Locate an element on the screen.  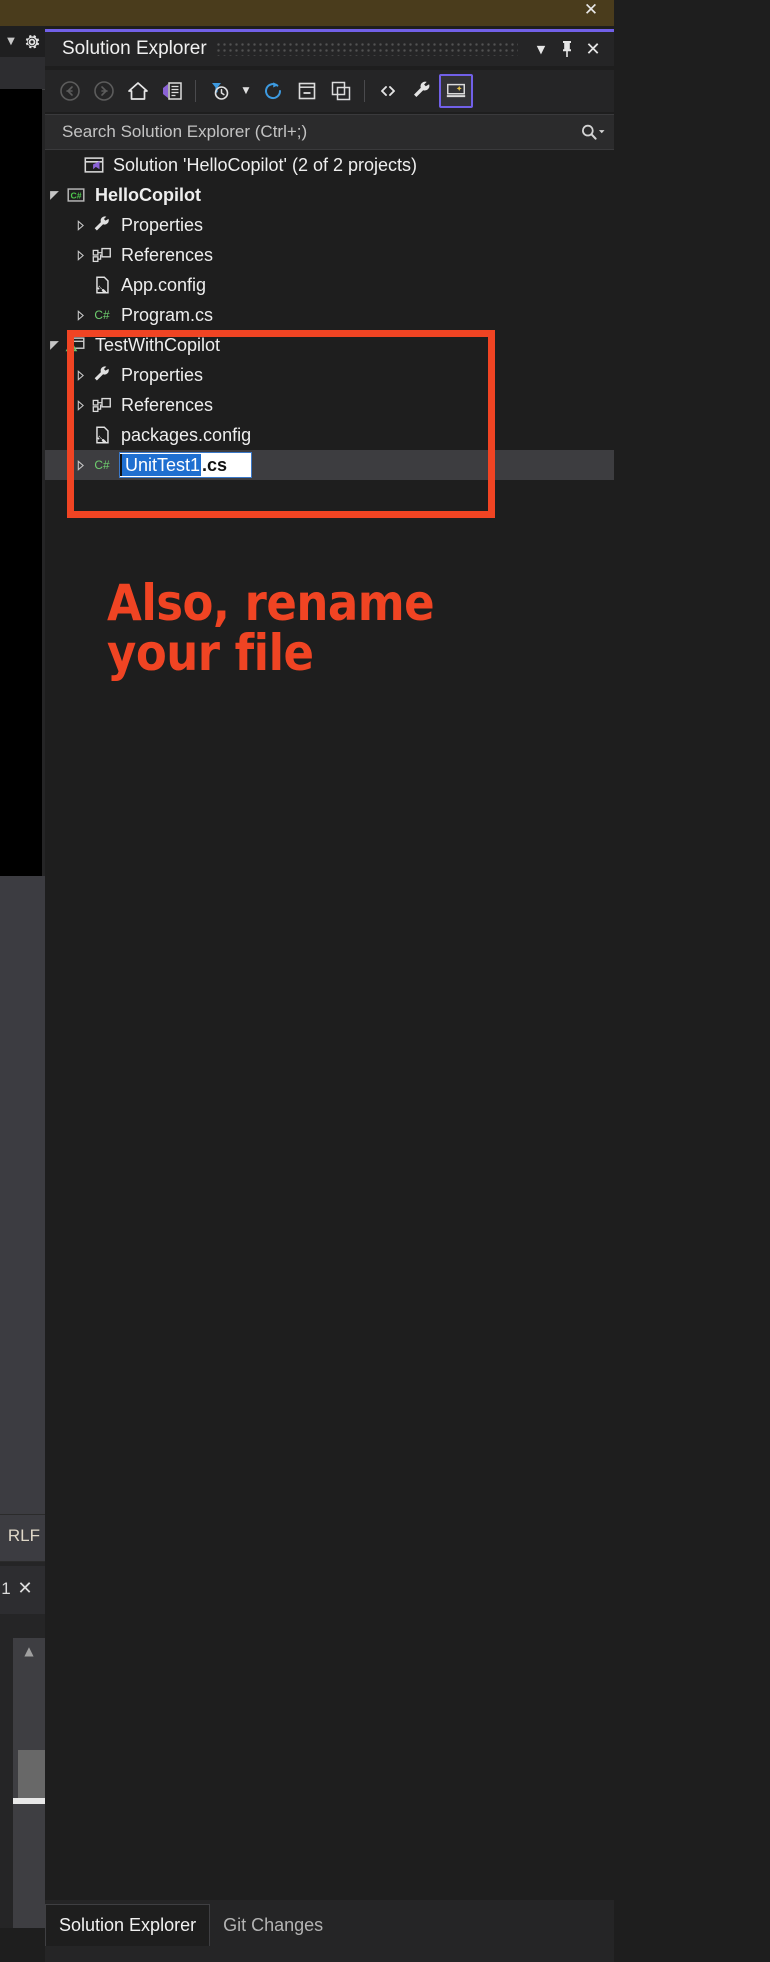
tab-git-changes: Git Changes is located at coordinates (273, 1925).